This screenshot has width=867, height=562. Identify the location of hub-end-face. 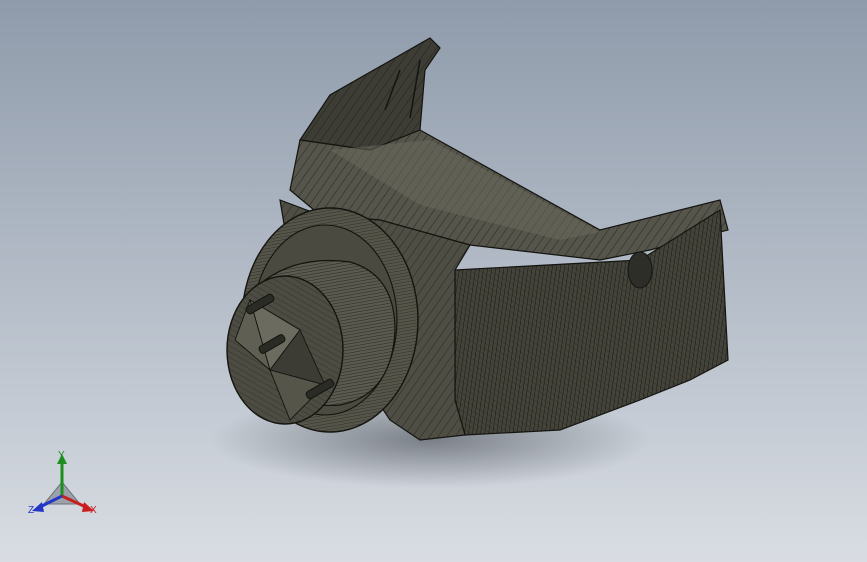
(285, 350).